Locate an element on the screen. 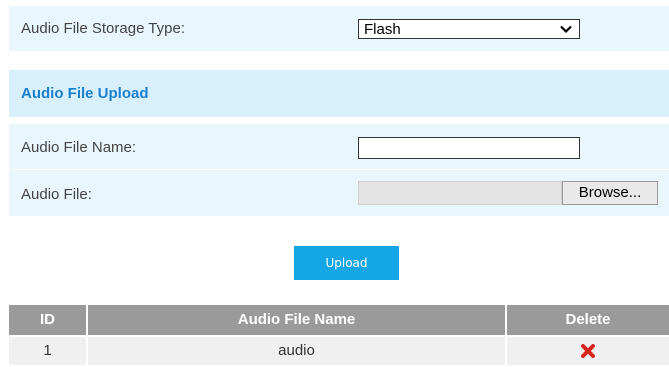 The width and height of the screenshot is (669, 367). table-row-name-cell: audio is located at coordinates (296, 351).